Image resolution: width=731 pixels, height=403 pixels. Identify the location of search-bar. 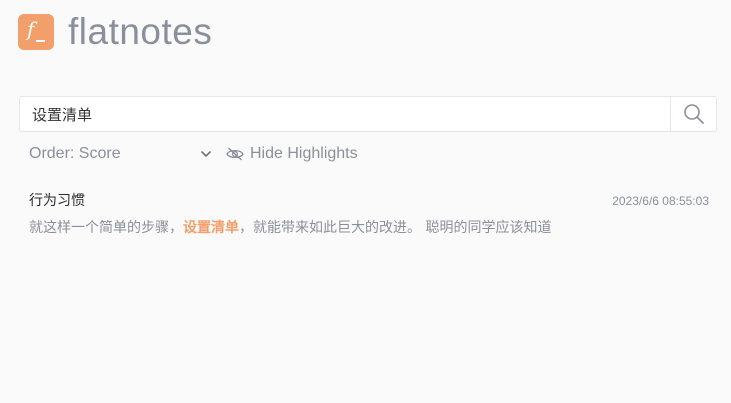
(368, 114).